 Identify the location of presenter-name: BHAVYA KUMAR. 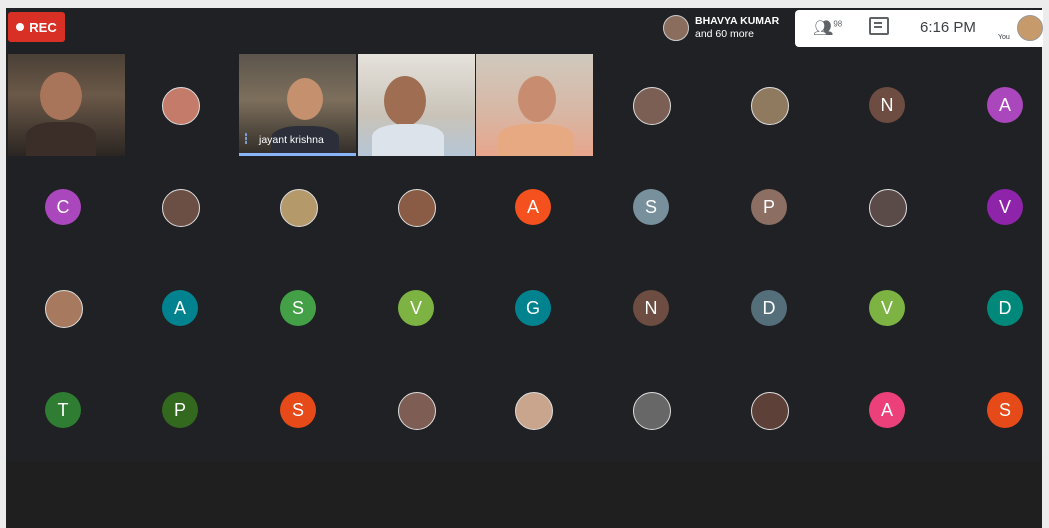
(737, 21).